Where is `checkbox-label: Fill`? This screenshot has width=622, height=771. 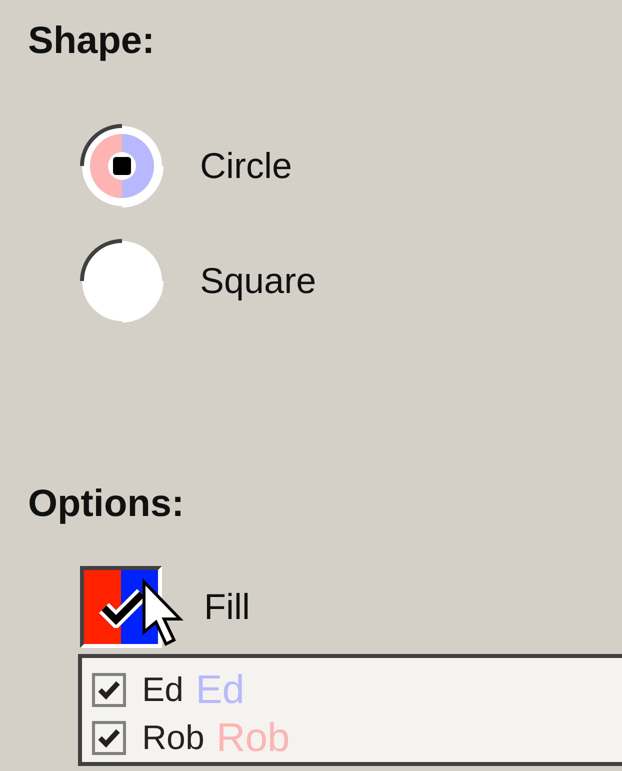
checkbox-label: Fill is located at coordinates (227, 607).